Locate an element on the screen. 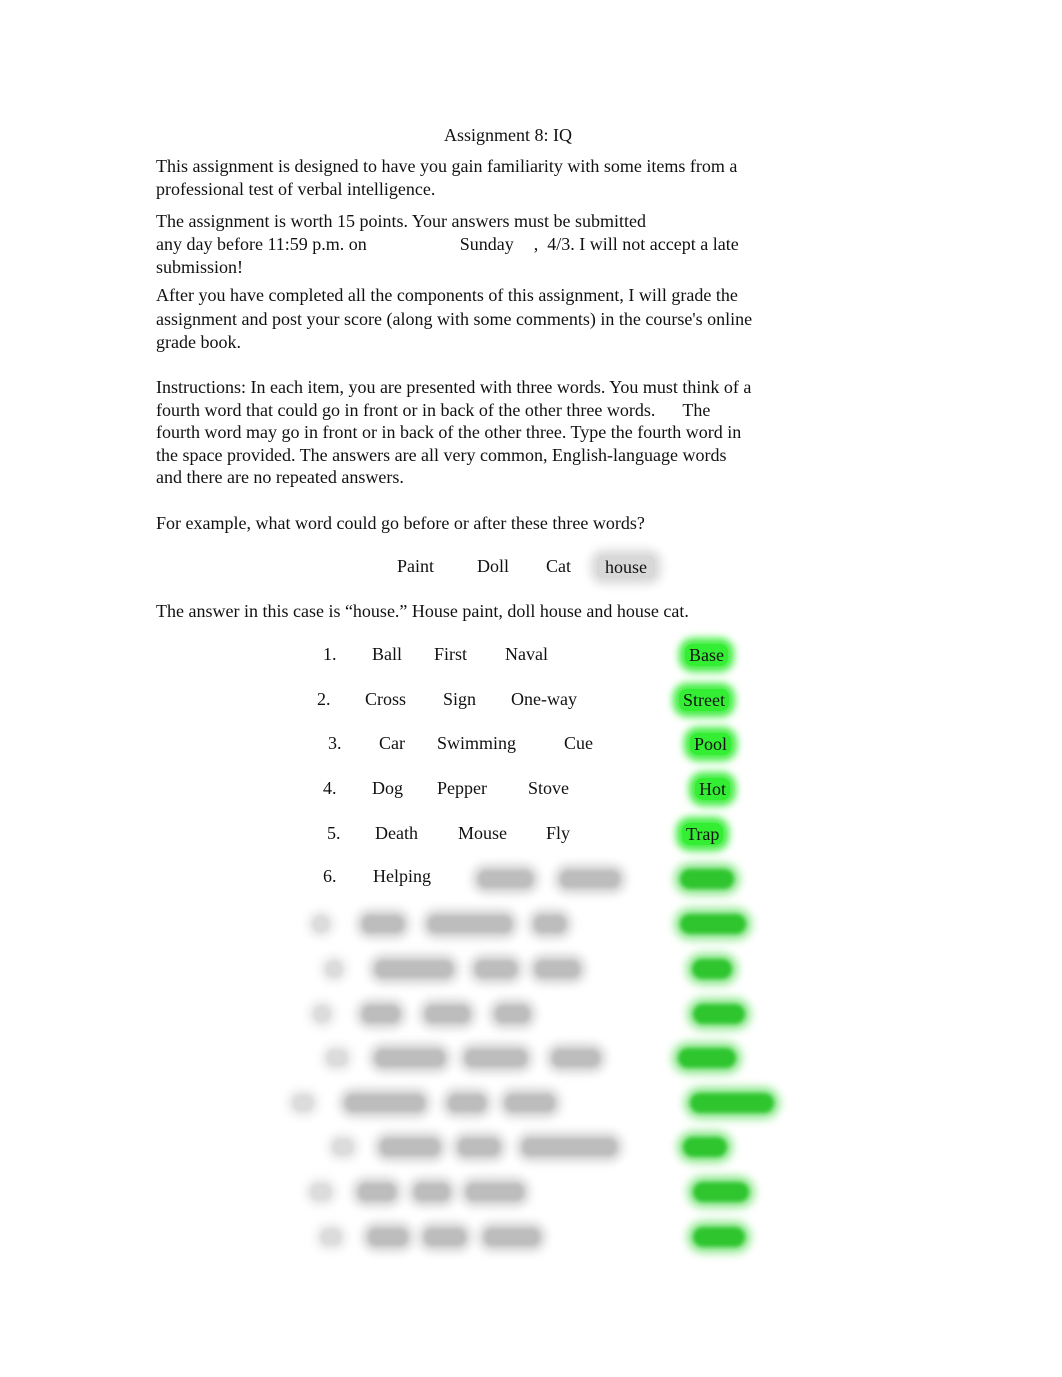 The height and width of the screenshot is (1377, 1062). item-word: Helping is located at coordinates (402, 876).